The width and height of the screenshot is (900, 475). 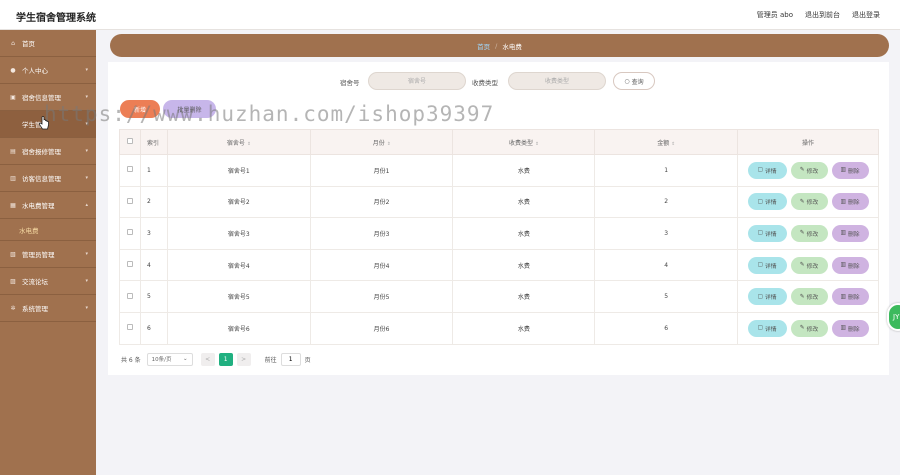 What do you see at coordinates (48, 151) in the screenshot?
I see `sidebar-item-repair: ▤ 宿舍报修管理 ▾` at bounding box center [48, 151].